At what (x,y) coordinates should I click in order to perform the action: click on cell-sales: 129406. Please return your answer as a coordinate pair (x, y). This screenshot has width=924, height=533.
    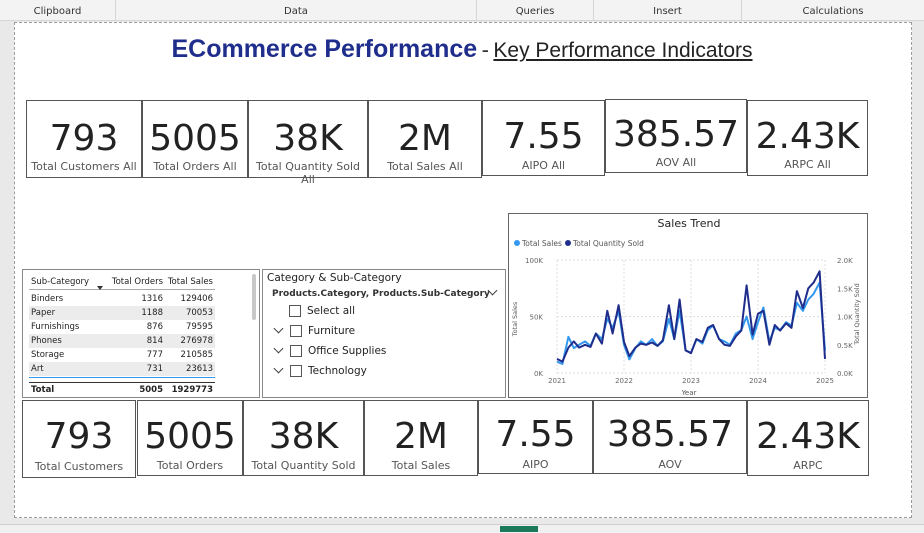
    Looking at the image, I should click on (196, 299).